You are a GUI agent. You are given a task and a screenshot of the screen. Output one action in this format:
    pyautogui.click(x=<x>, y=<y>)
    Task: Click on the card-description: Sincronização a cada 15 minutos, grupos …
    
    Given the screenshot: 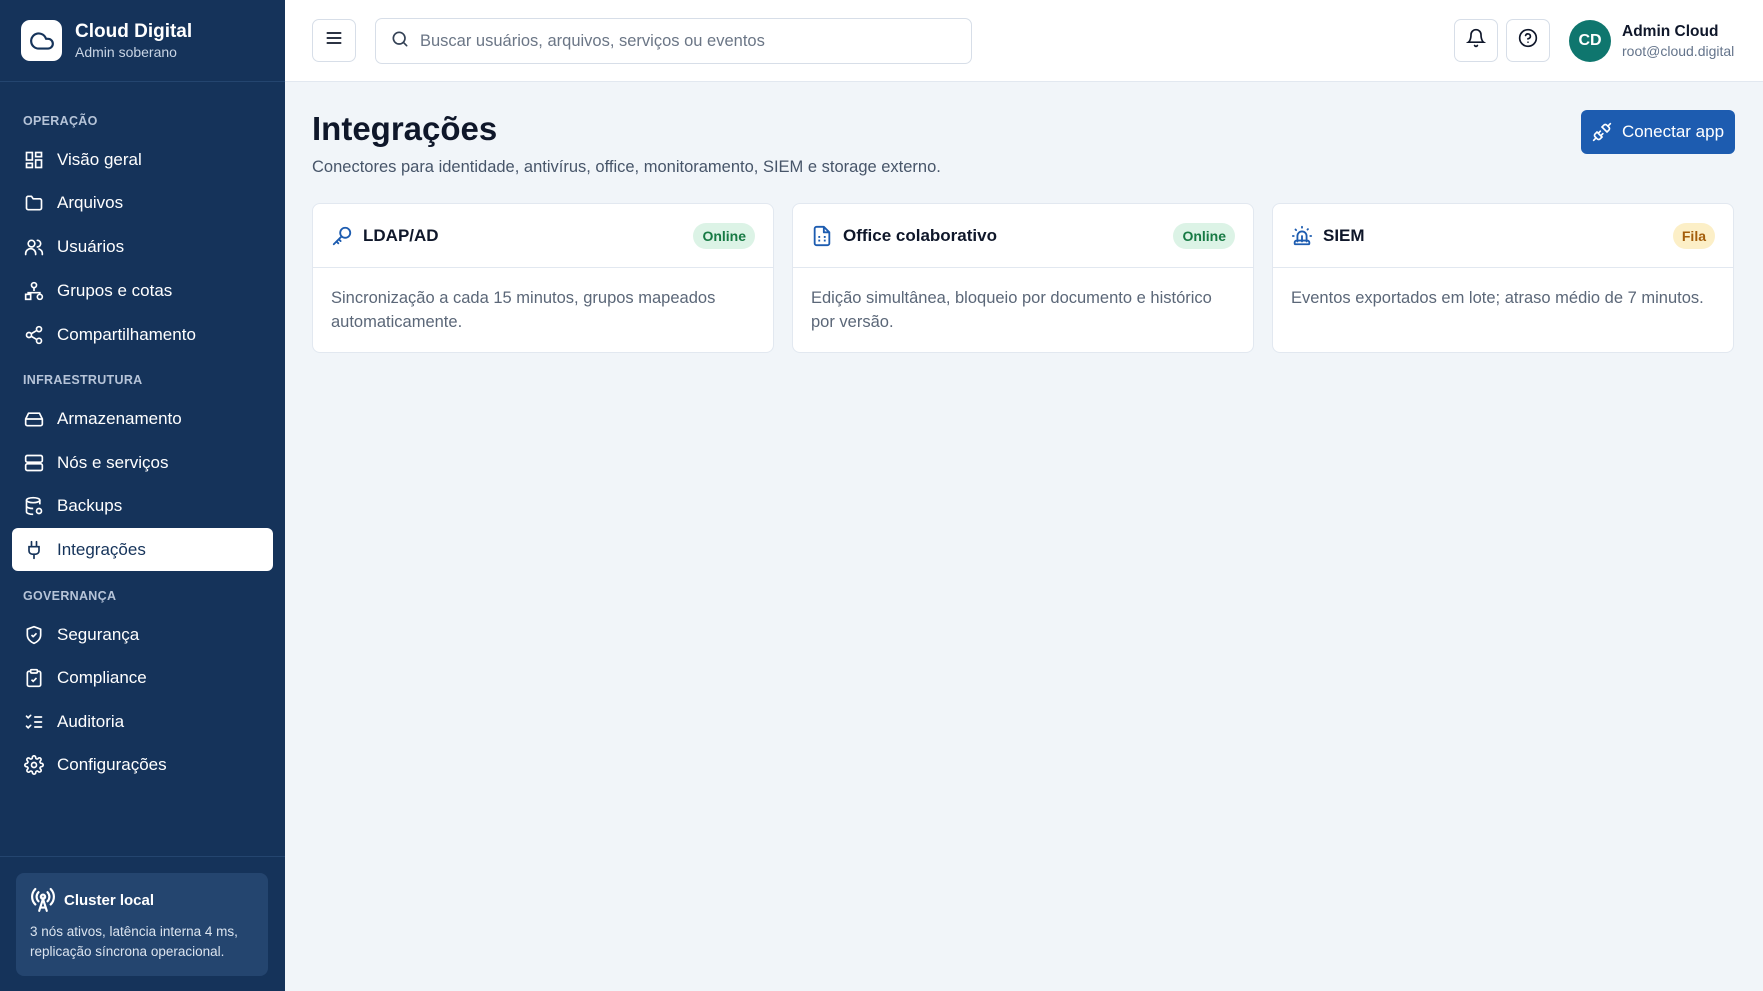 What is the action you would take?
    pyautogui.click(x=523, y=310)
    